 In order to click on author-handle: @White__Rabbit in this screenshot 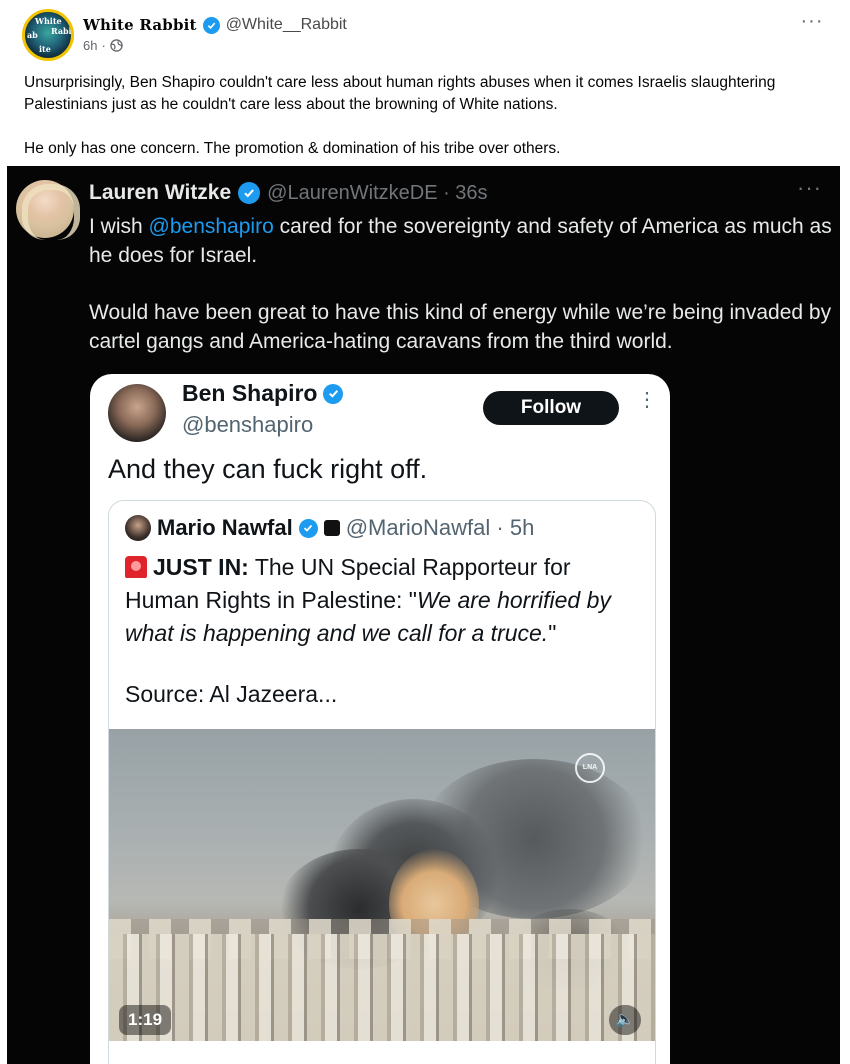, I will do `click(286, 25)`.